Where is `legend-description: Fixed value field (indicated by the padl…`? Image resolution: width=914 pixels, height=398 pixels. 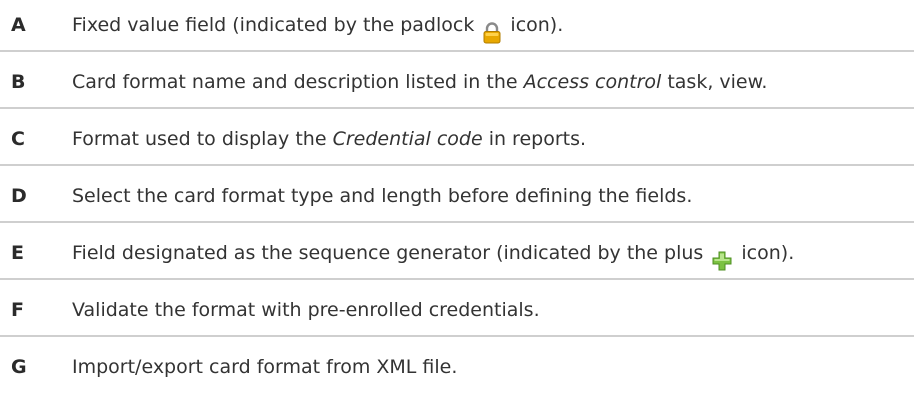 legend-description: Fixed value field (indicated by the padl… is located at coordinates (317, 25).